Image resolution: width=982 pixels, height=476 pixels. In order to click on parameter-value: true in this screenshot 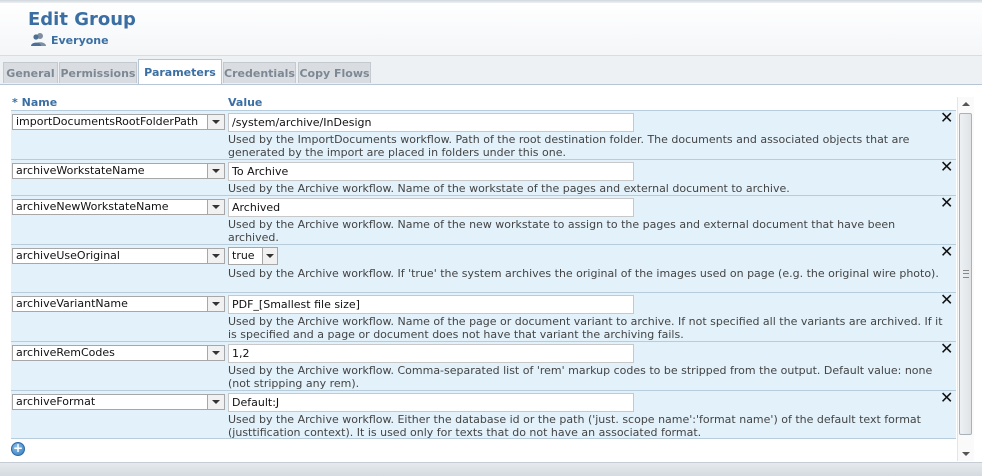, I will do `click(243, 255)`.